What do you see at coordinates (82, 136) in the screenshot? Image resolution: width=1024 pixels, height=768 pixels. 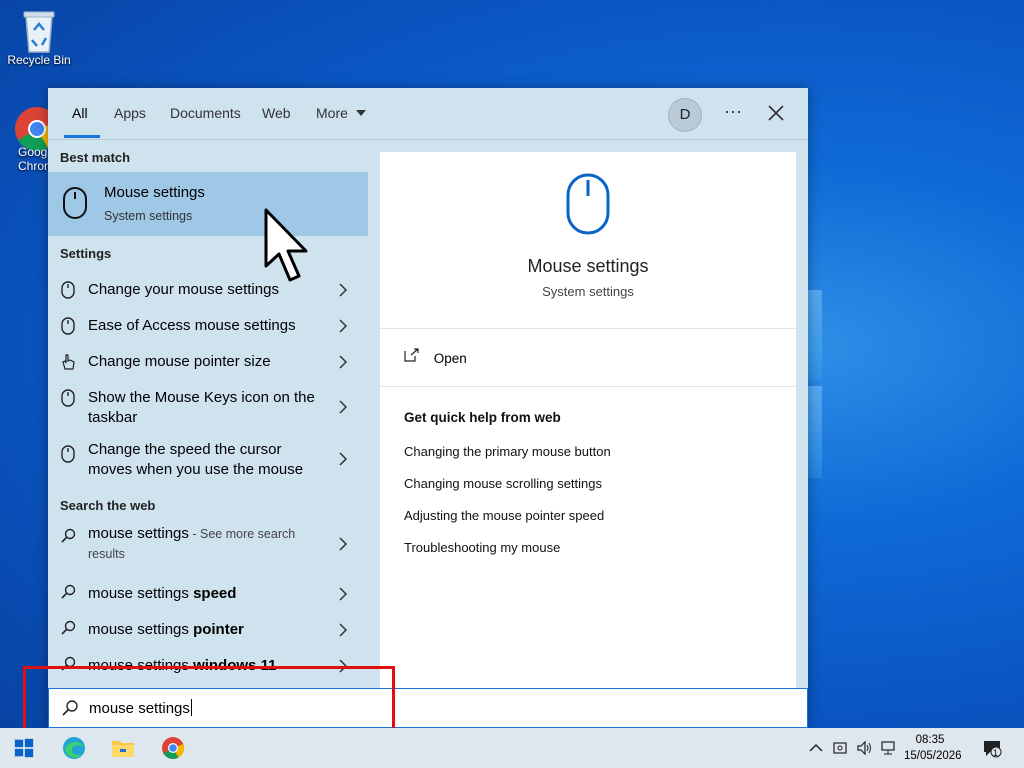 I see `active-tab-indicator` at bounding box center [82, 136].